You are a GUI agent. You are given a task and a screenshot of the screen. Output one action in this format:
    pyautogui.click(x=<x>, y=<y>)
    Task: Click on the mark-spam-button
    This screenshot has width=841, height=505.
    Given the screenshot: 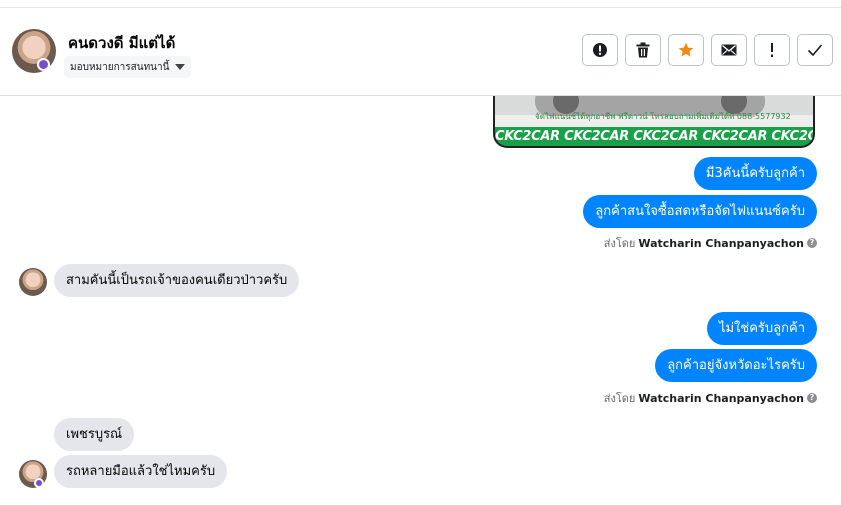 What is the action you would take?
    pyautogui.click(x=600, y=50)
    